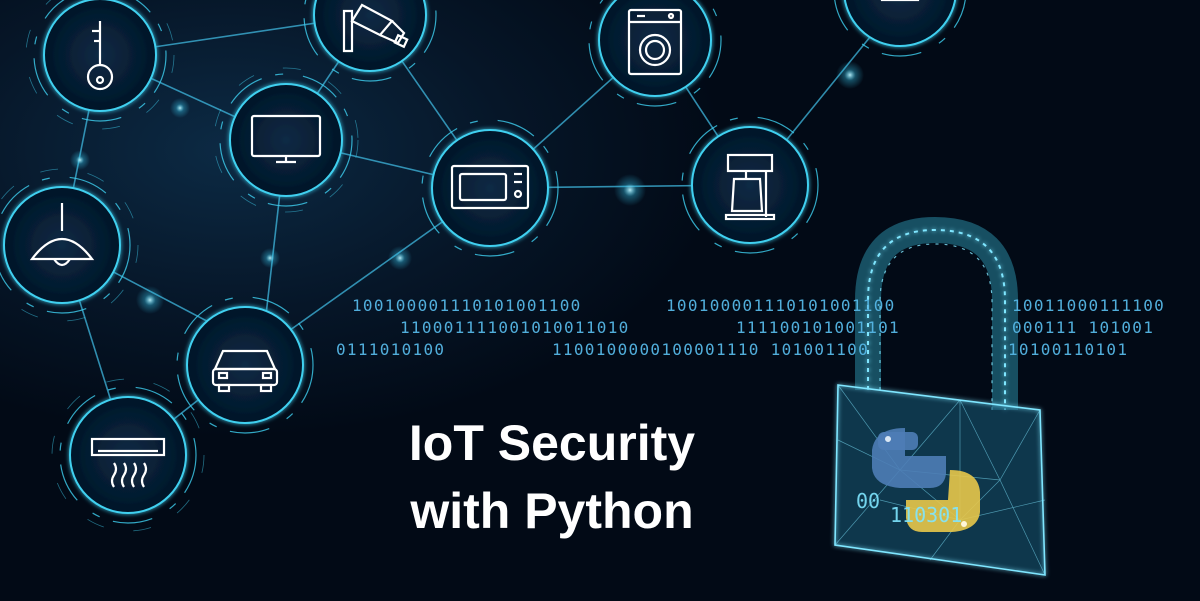  Describe the element at coordinates (781, 305) in the screenshot. I see `binary-row-2: 100100001110101001100` at that location.